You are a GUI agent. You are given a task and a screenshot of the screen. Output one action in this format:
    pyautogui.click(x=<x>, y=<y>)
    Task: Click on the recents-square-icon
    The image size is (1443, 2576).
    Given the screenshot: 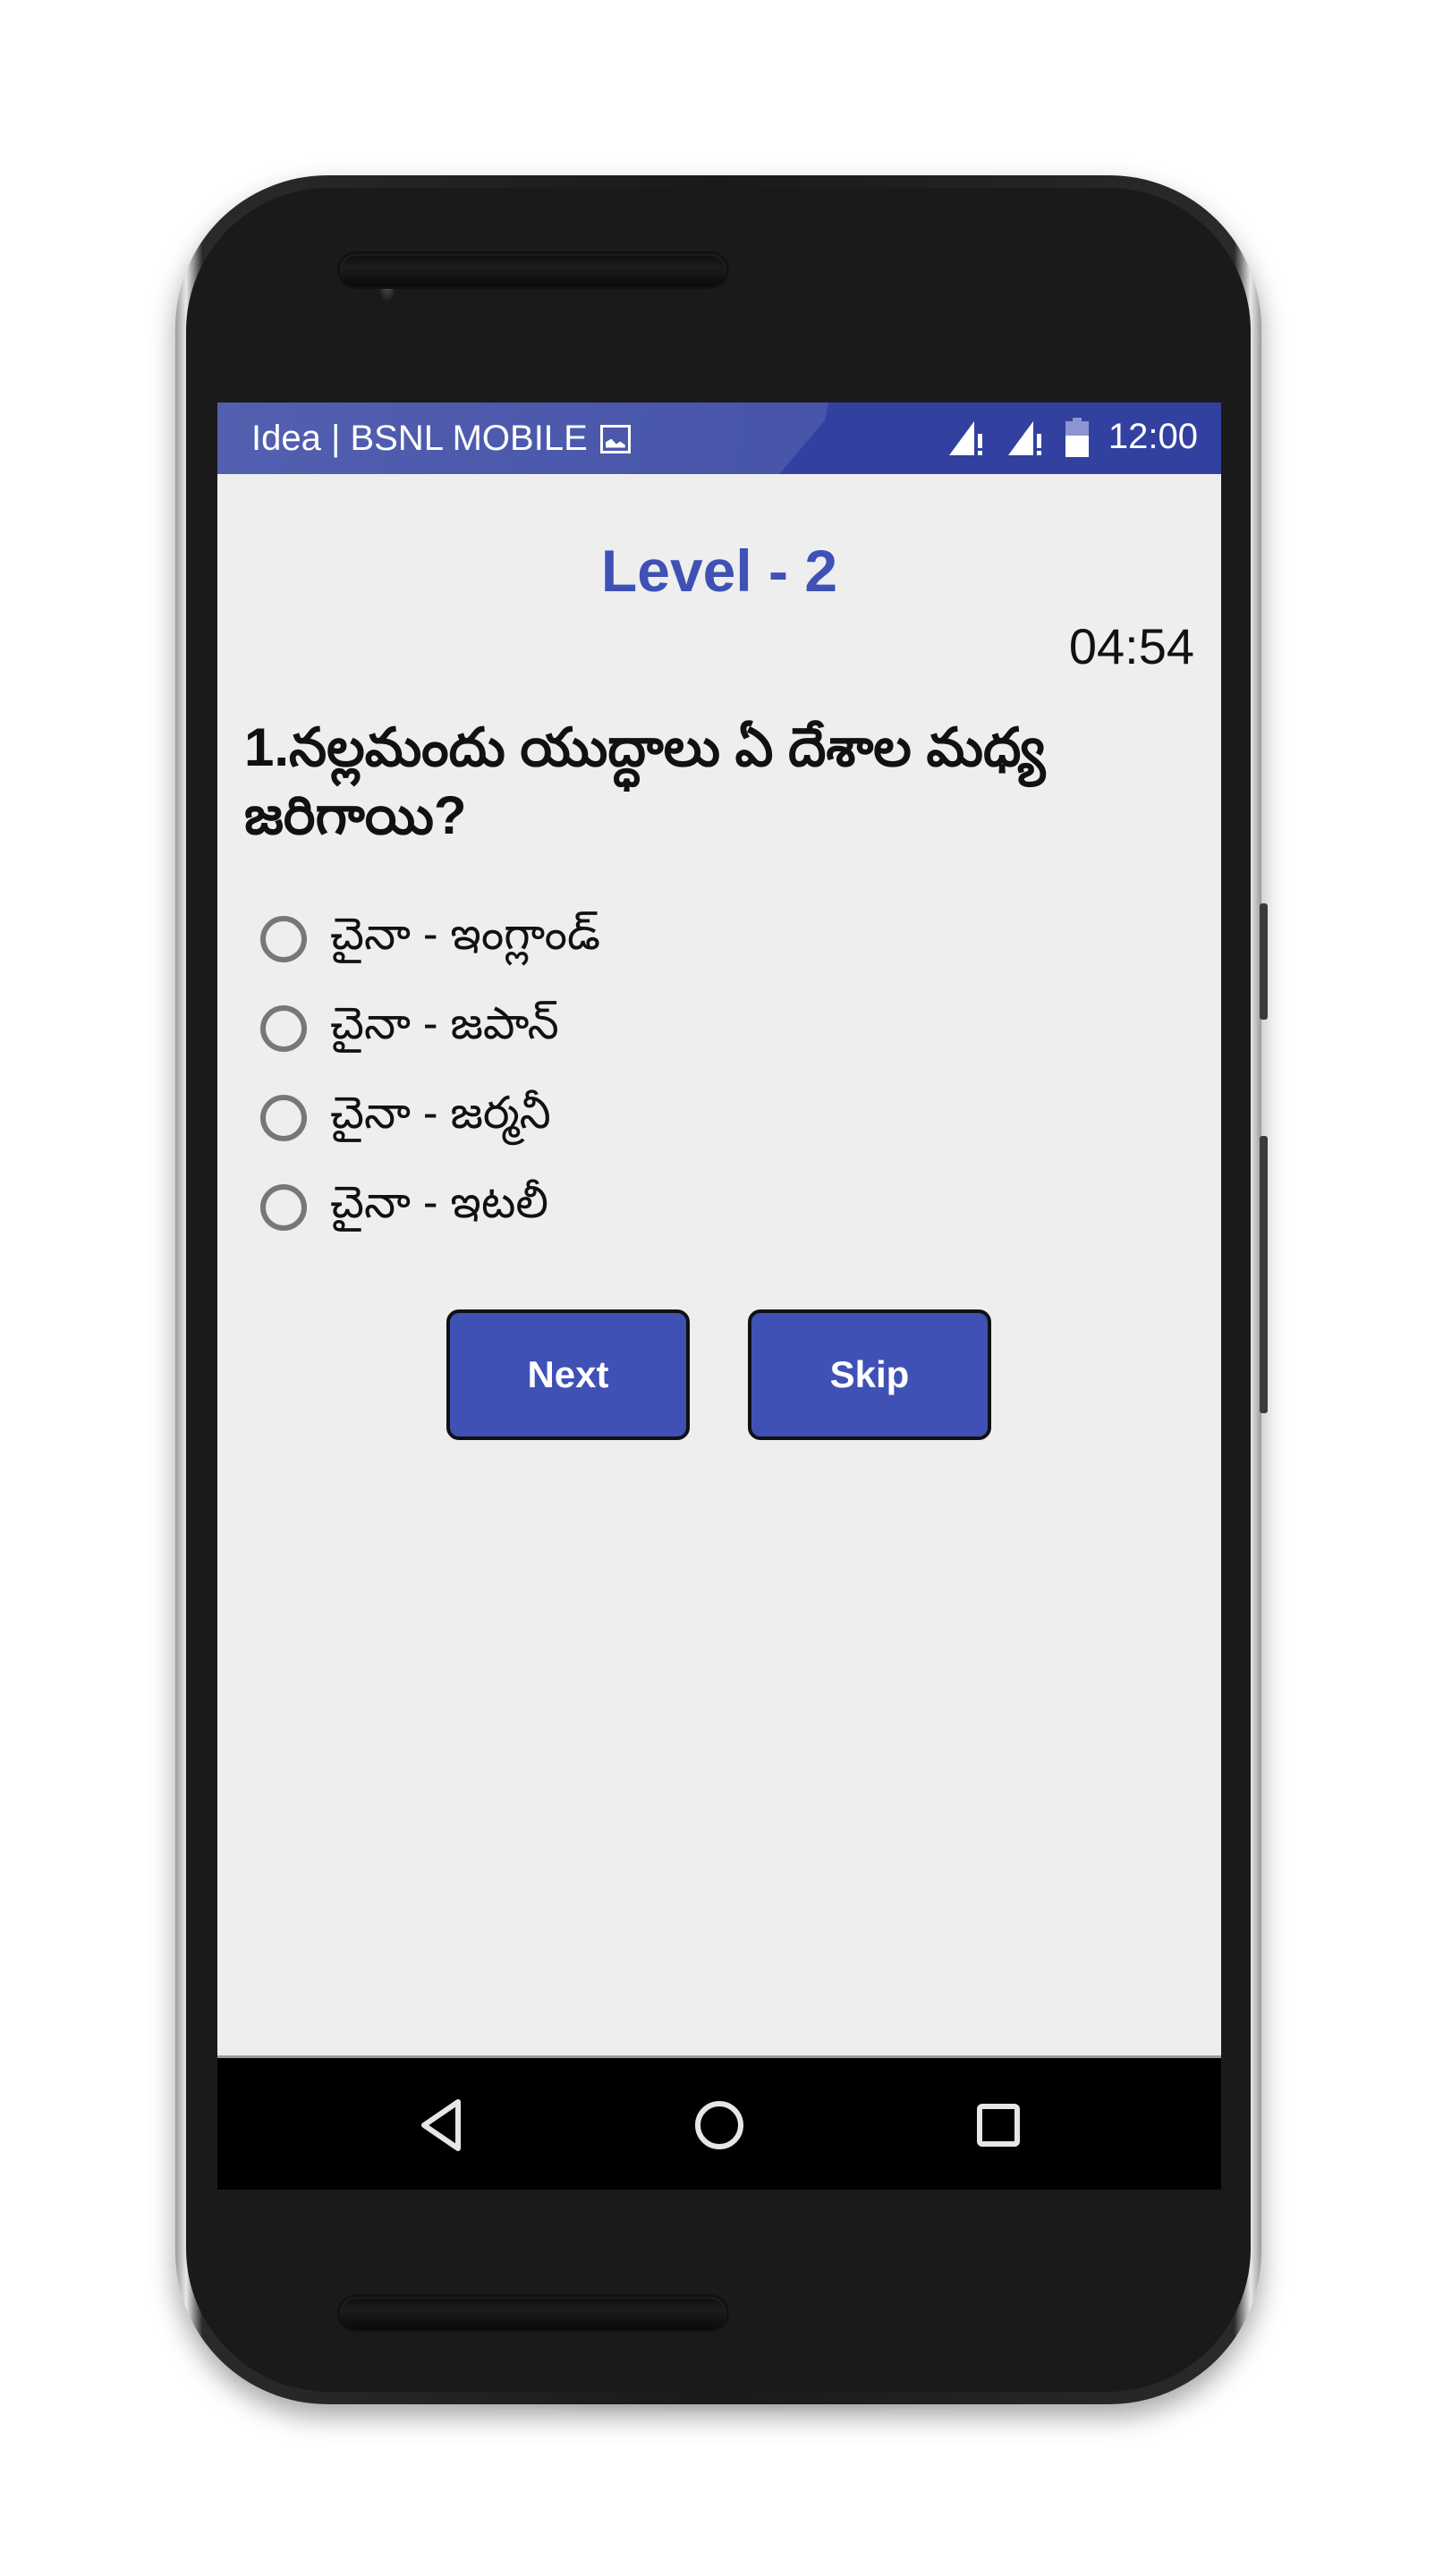 What is the action you would take?
    pyautogui.click(x=999, y=2125)
    